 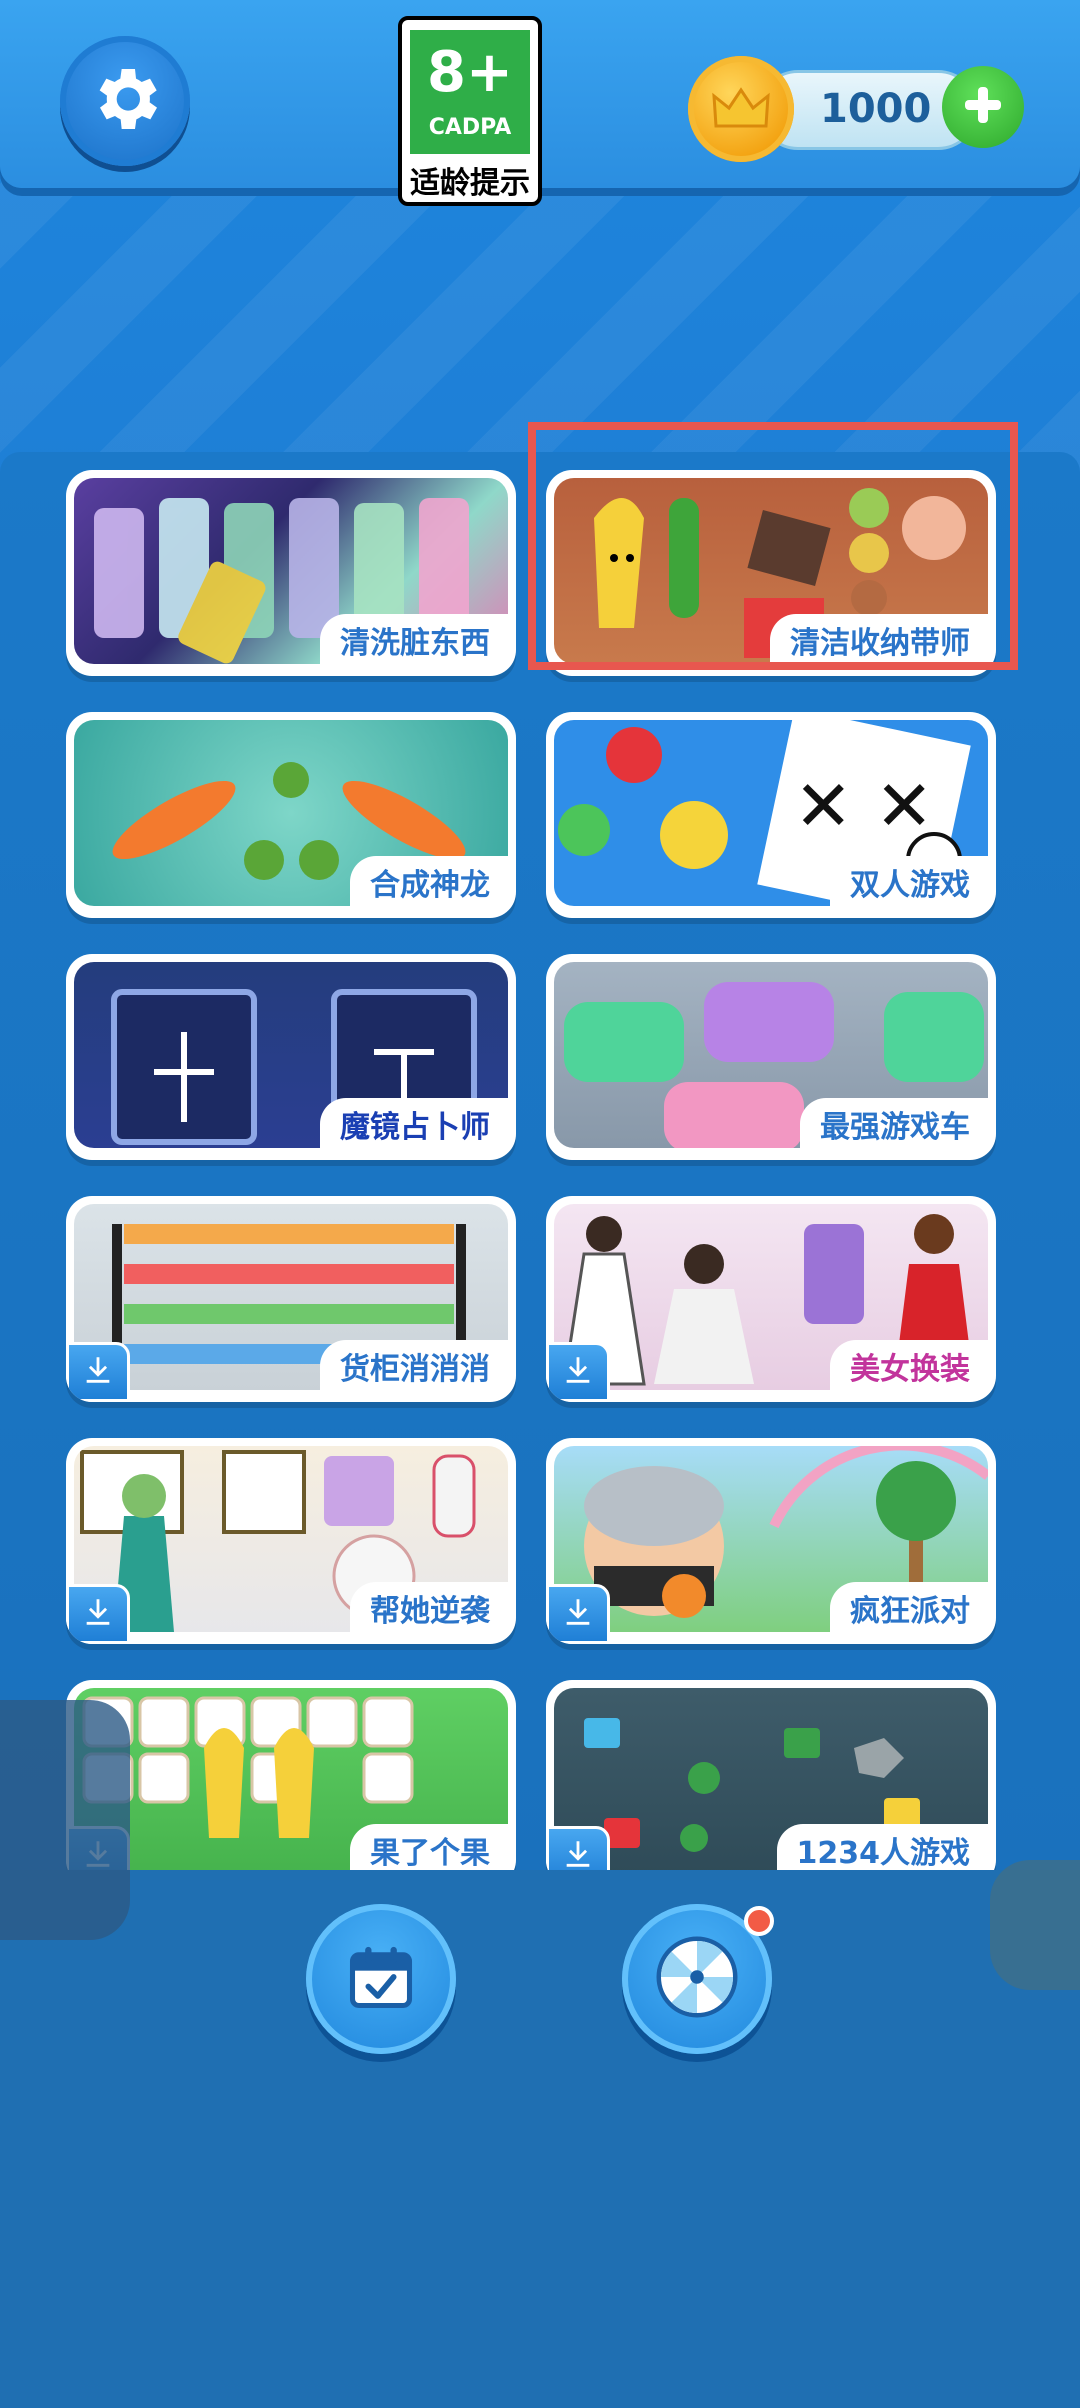 I want to click on game-title-tag: 合成神龙, so click(x=430, y=882).